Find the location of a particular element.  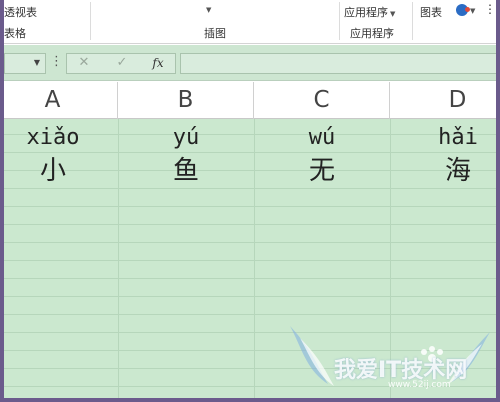

column-header-c: C is located at coordinates (322, 100).